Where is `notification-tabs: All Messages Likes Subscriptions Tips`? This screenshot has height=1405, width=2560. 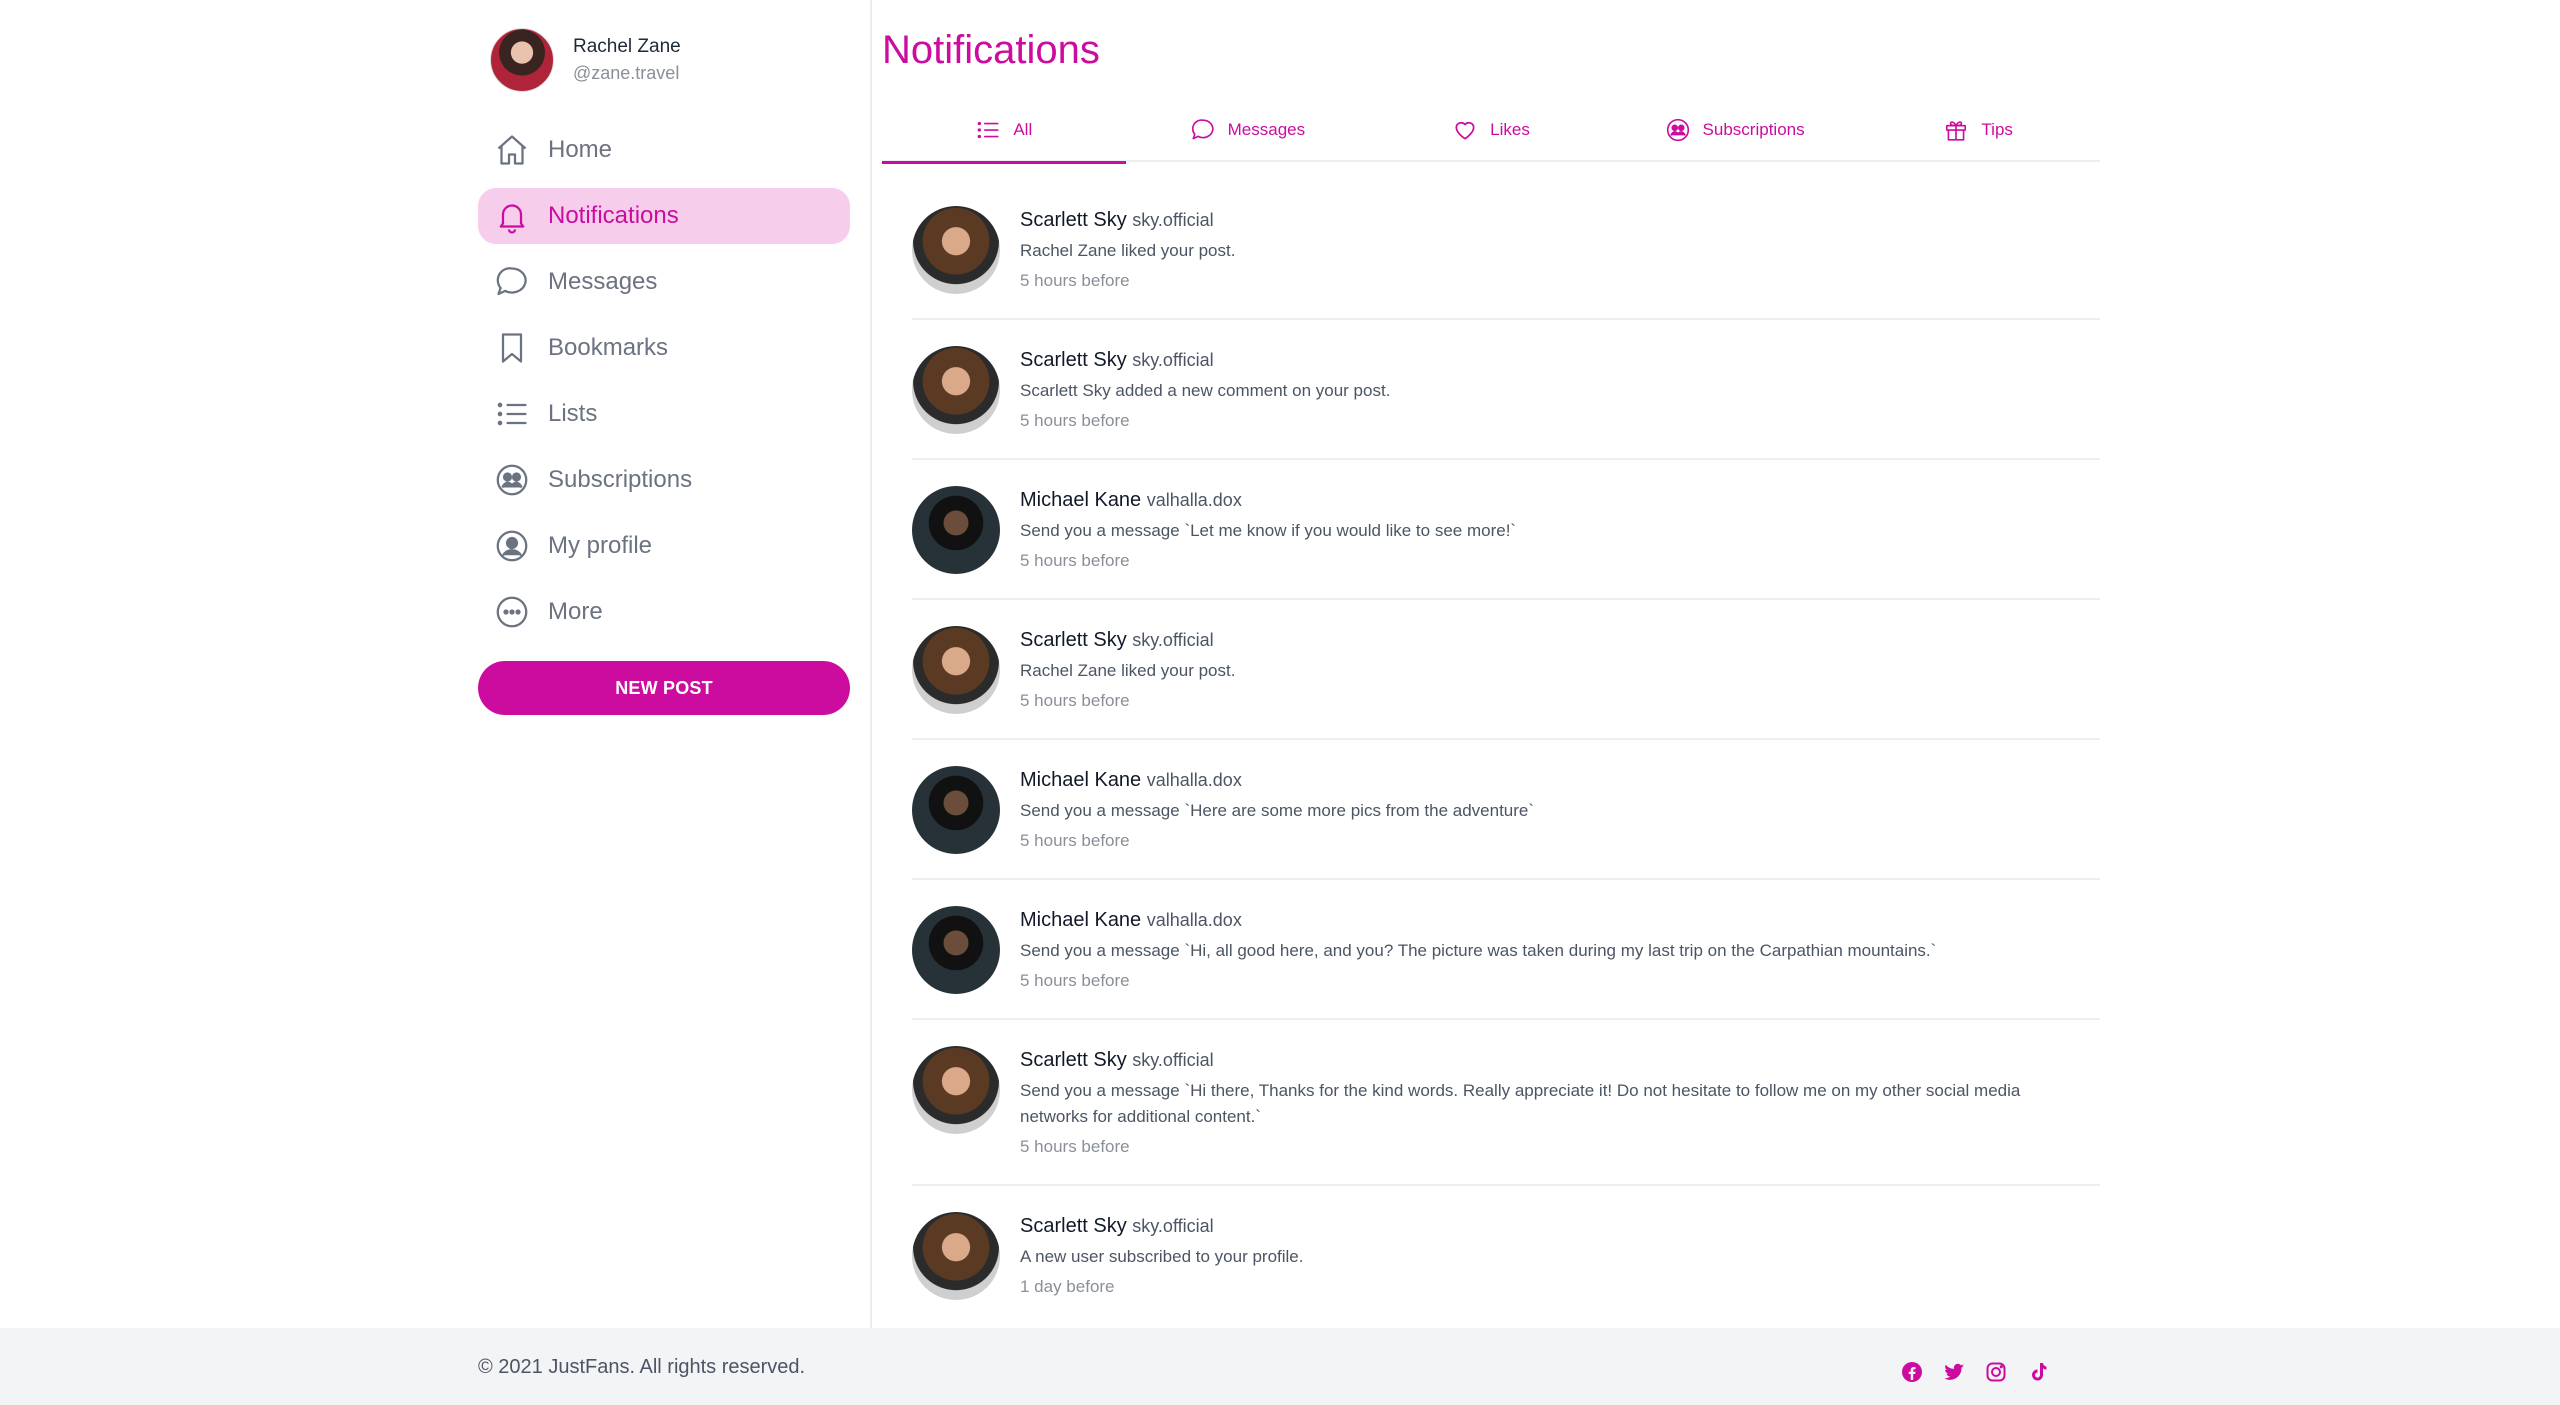
notification-tabs: All Messages Likes Subscriptions Tips is located at coordinates (1491, 131).